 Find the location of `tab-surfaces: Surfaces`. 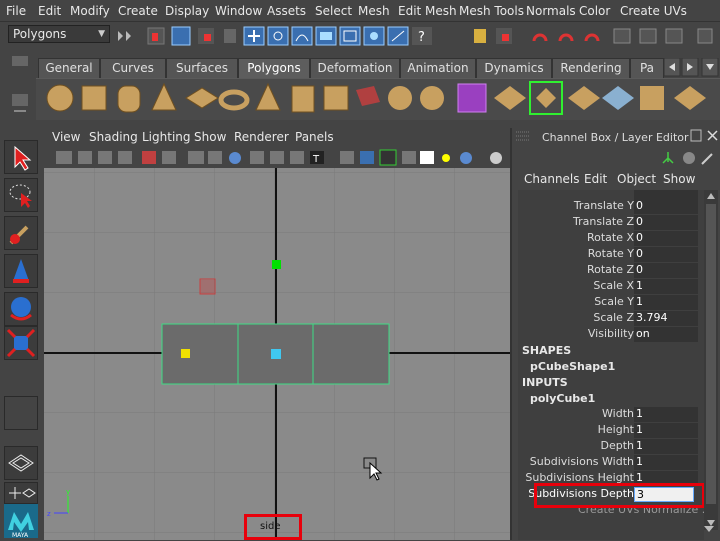

tab-surfaces: Surfaces is located at coordinates (202, 68).